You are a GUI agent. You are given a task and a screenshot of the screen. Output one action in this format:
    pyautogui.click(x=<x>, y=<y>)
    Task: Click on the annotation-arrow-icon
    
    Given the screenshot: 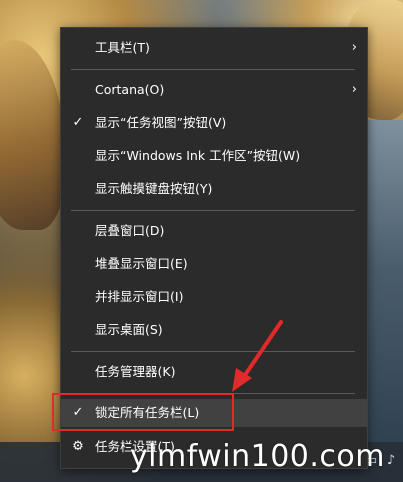 What is the action you would take?
    pyautogui.click(x=257, y=356)
    